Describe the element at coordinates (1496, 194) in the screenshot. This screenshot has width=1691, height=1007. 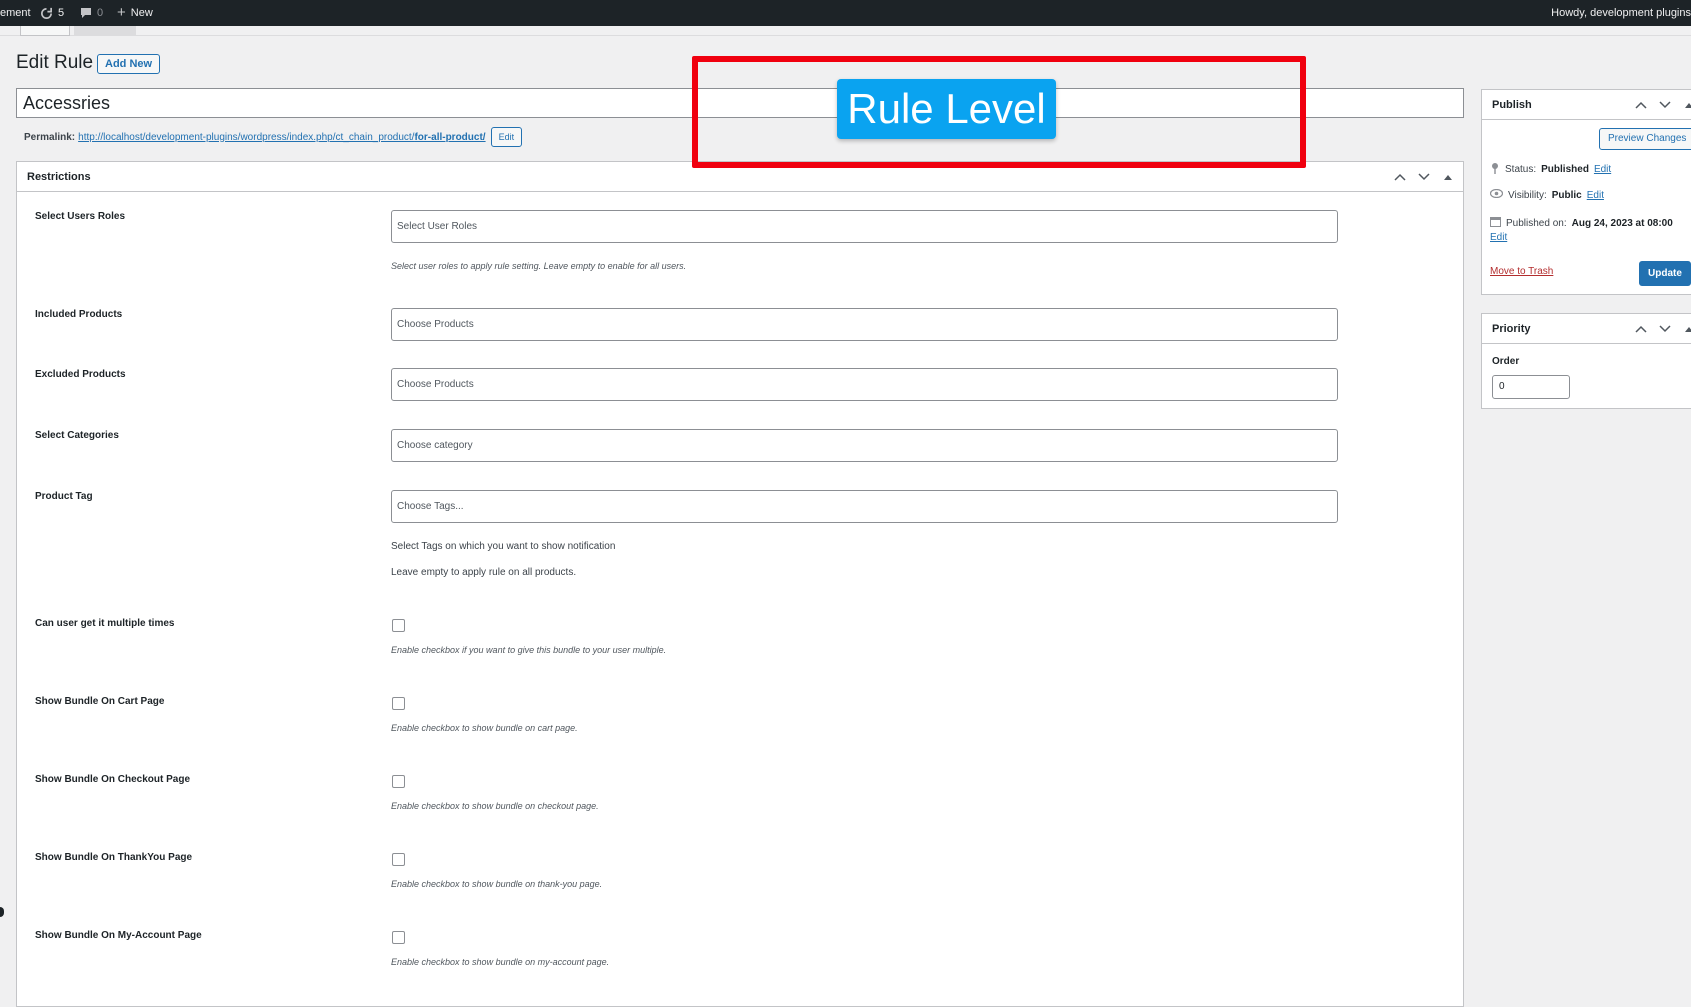
I see `eye-icon` at that location.